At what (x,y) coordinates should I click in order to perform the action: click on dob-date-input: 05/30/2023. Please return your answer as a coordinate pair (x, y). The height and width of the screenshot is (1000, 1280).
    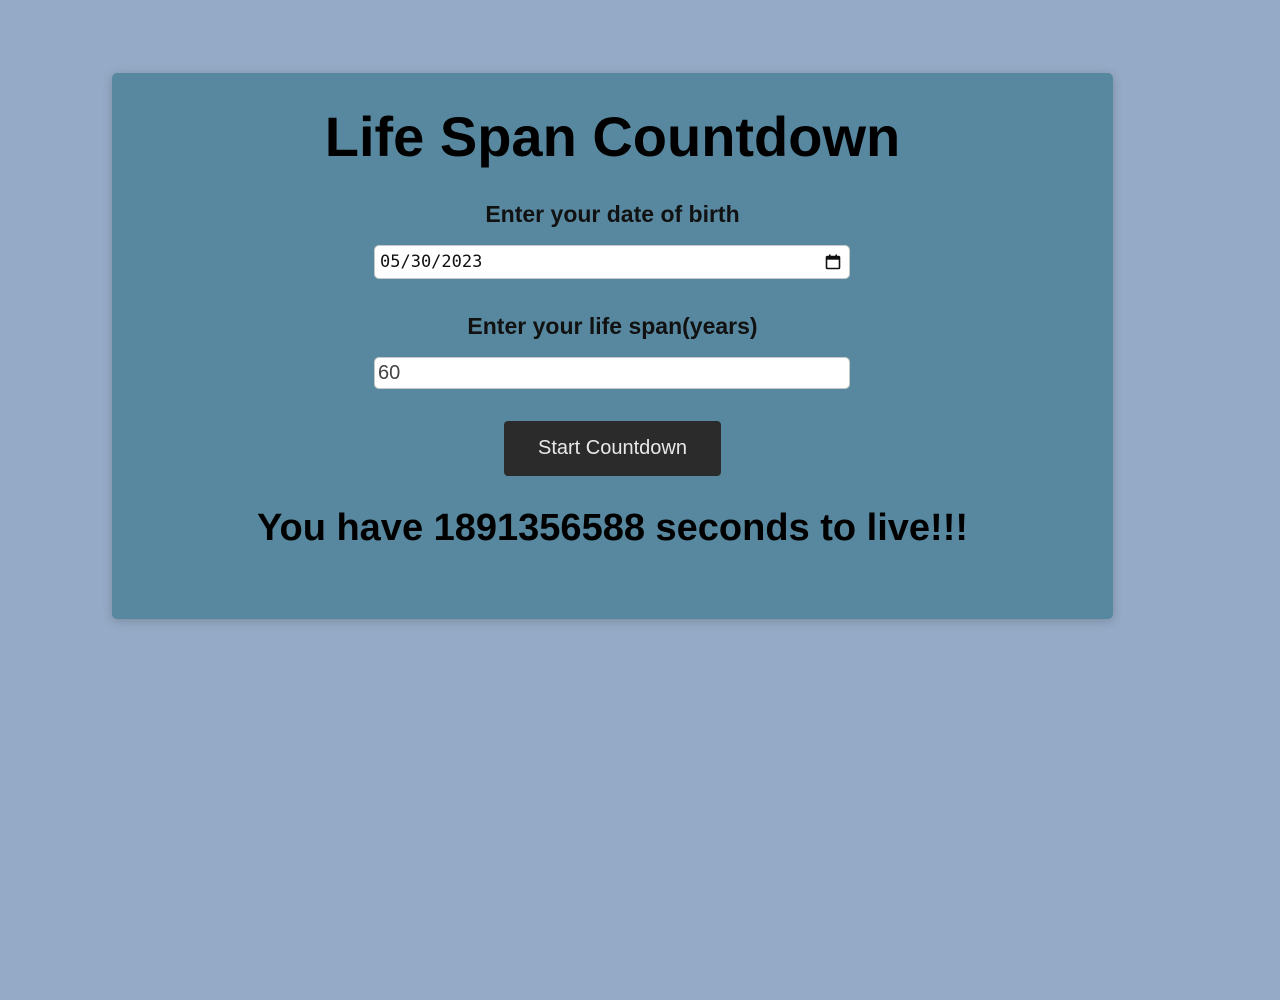
    Looking at the image, I should click on (612, 262).